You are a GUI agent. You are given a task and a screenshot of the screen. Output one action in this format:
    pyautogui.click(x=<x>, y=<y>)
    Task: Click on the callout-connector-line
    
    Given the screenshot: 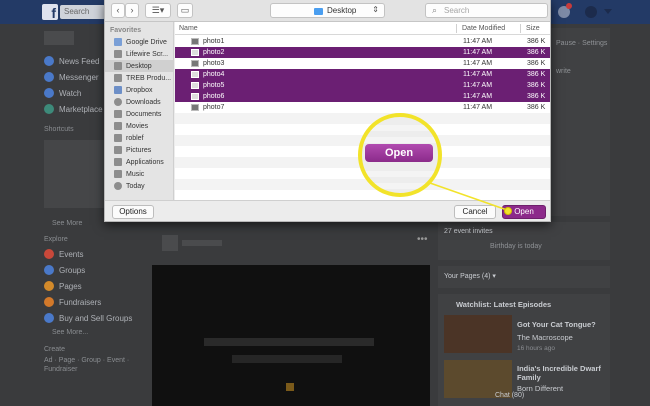 What is the action you would take?
    pyautogui.click(x=468, y=196)
    